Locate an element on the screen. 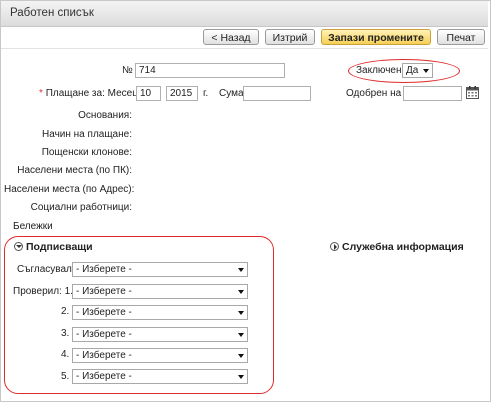 This screenshot has width=491, height=402. agreed-select: - Изберете - is located at coordinates (160, 269).